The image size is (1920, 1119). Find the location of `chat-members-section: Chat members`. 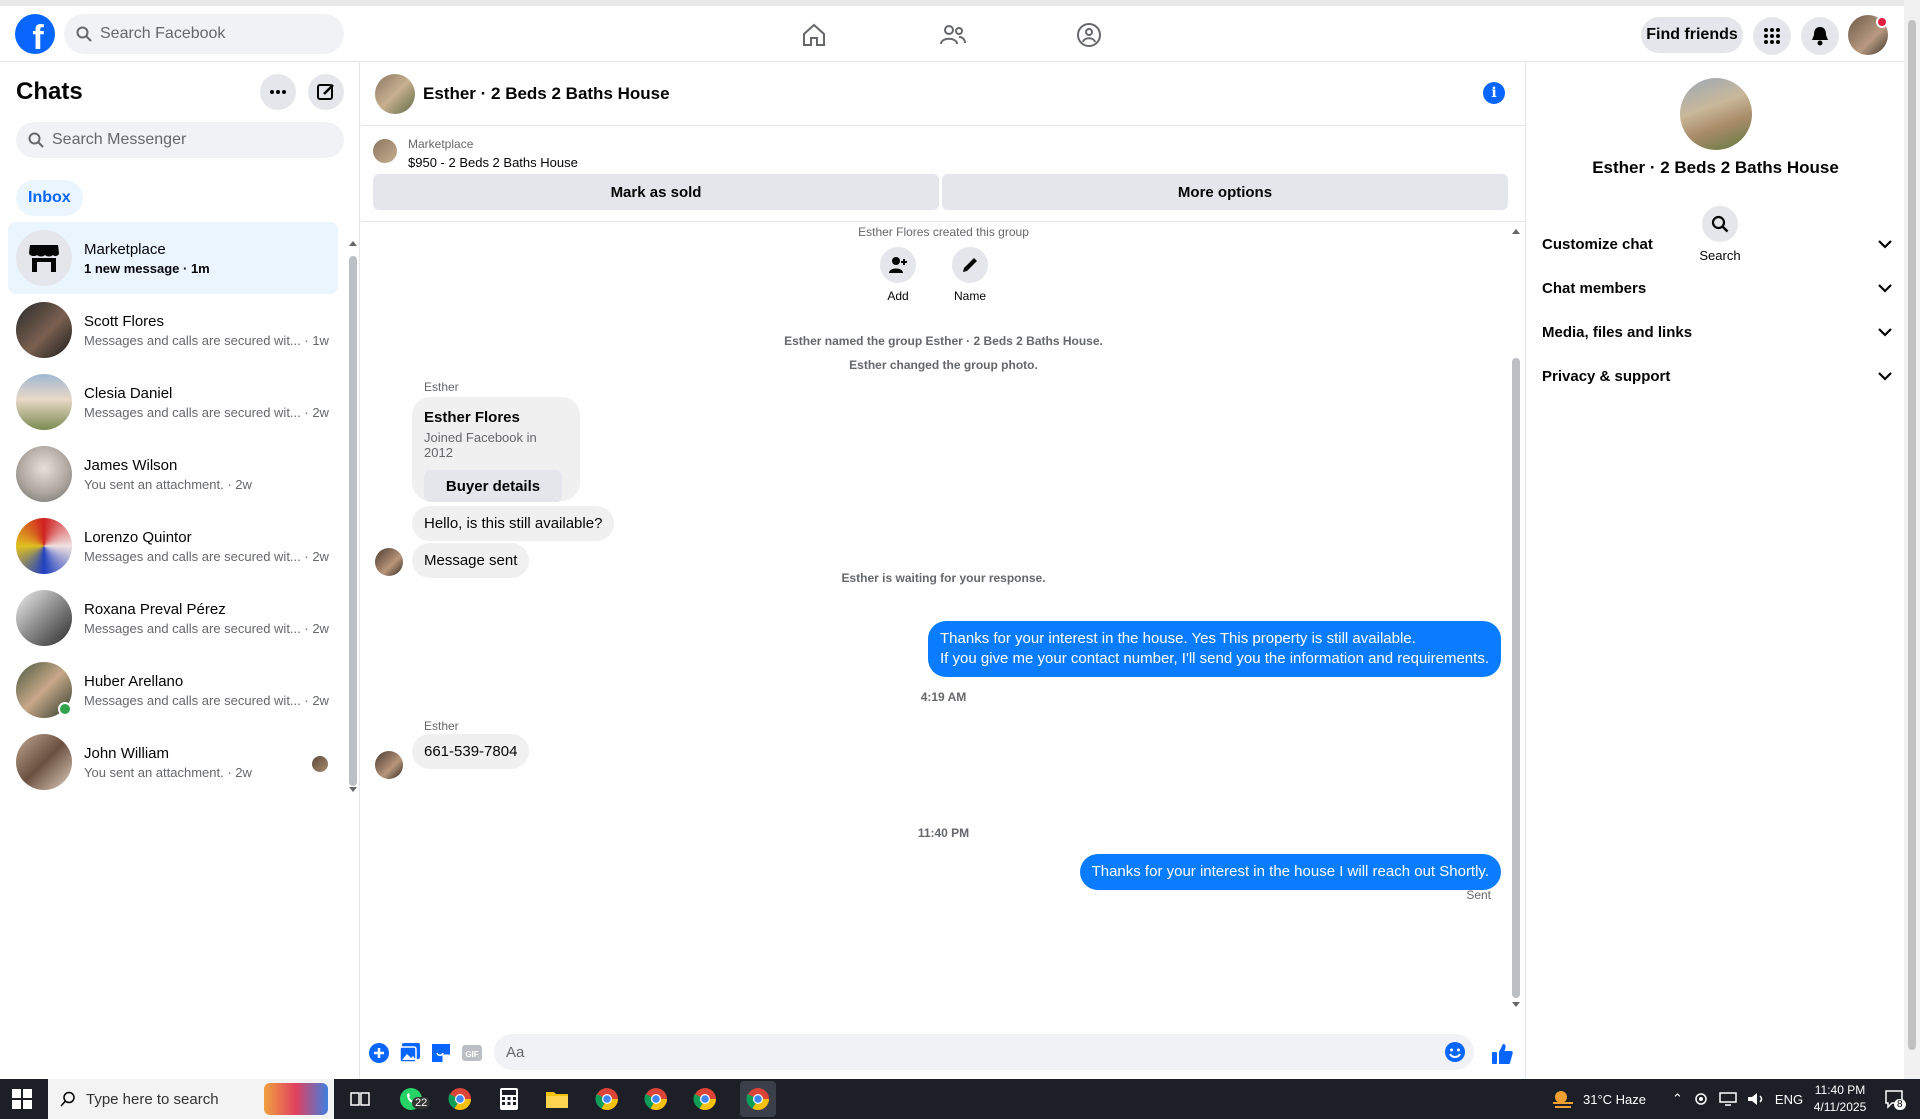

chat-members-section: Chat members is located at coordinates (1717, 288).